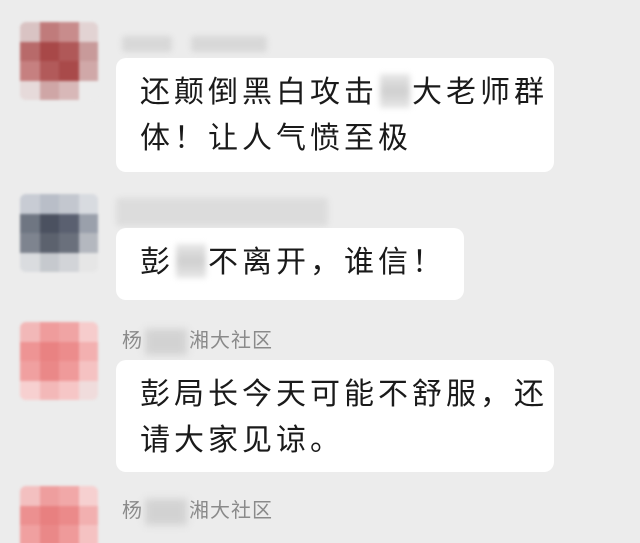 The width and height of the screenshot is (640, 543). I want to click on message-line: 请大家见谅。, so click(242, 440).